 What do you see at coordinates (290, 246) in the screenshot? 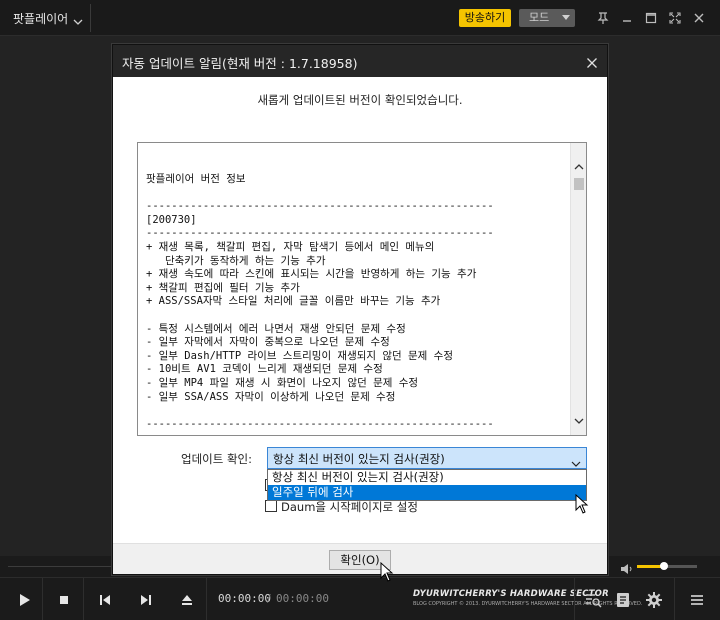
I see `release-notes-line: + 재생 목록, 책갈피 편집, 자막 탐색기 등에서 메인 메뉴의` at bounding box center [290, 246].